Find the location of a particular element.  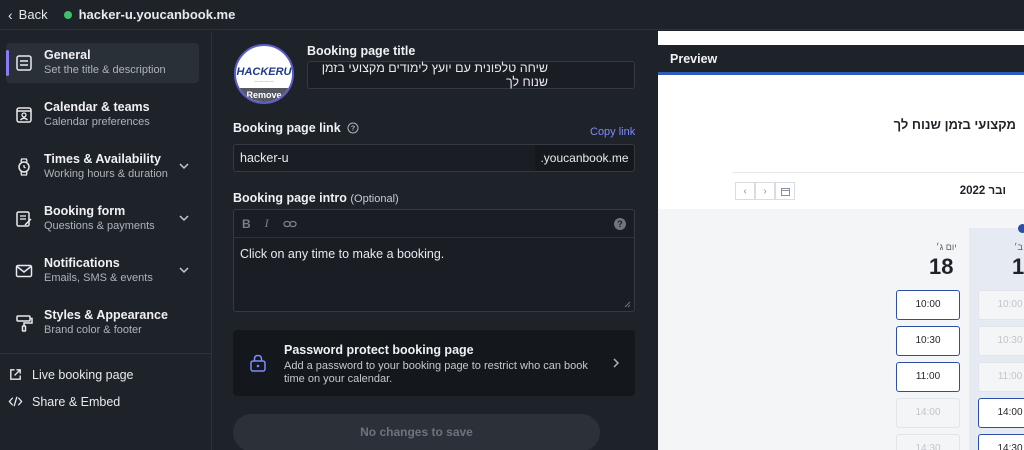

preview-divider is located at coordinates (878, 172).